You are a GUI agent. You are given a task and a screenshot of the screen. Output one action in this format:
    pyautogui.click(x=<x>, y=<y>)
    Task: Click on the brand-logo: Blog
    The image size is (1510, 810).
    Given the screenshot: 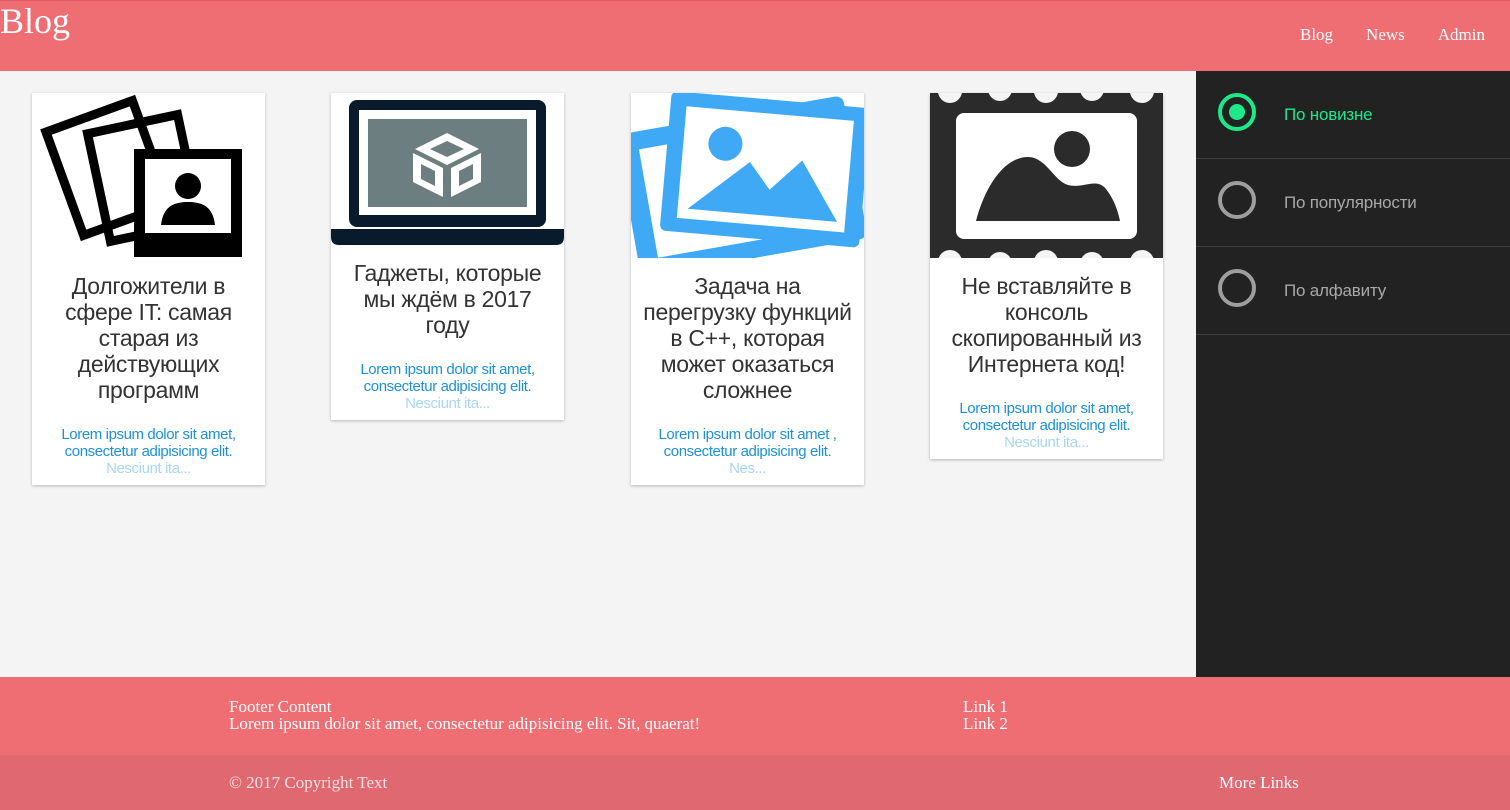 What is the action you would take?
    pyautogui.click(x=35, y=21)
    